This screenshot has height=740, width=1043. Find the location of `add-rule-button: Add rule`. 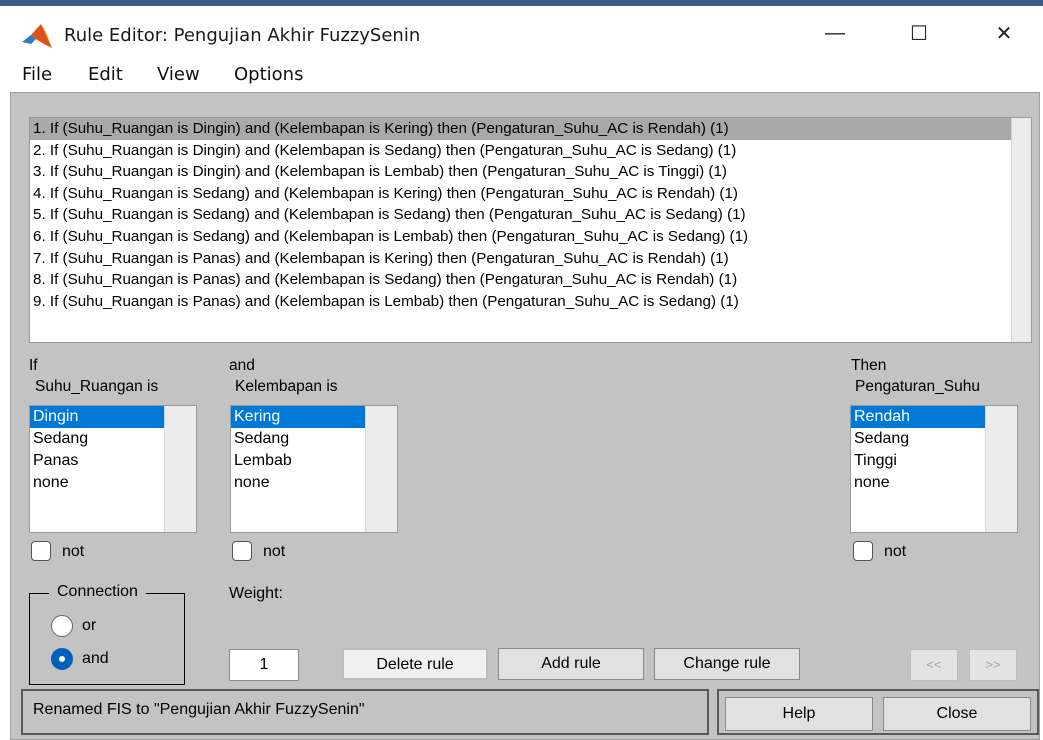

add-rule-button: Add rule is located at coordinates (571, 664).